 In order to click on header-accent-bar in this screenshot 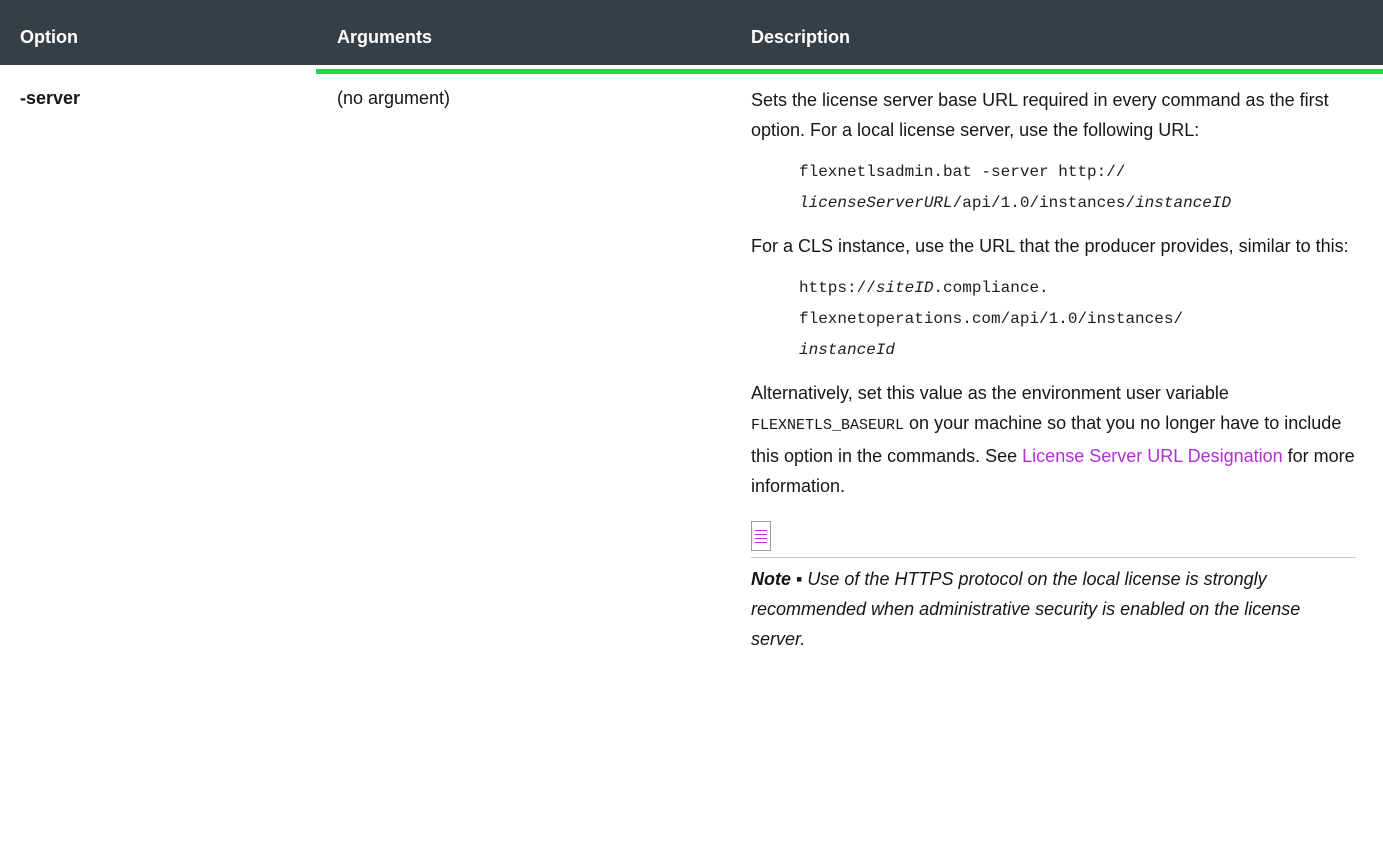, I will do `click(849, 71)`.